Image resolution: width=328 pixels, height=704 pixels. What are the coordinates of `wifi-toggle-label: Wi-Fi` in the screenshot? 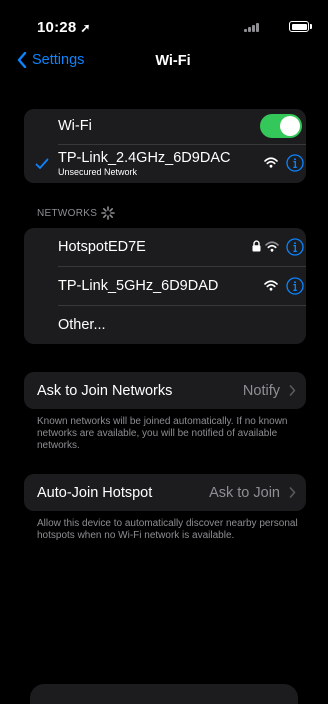 It's located at (75, 126).